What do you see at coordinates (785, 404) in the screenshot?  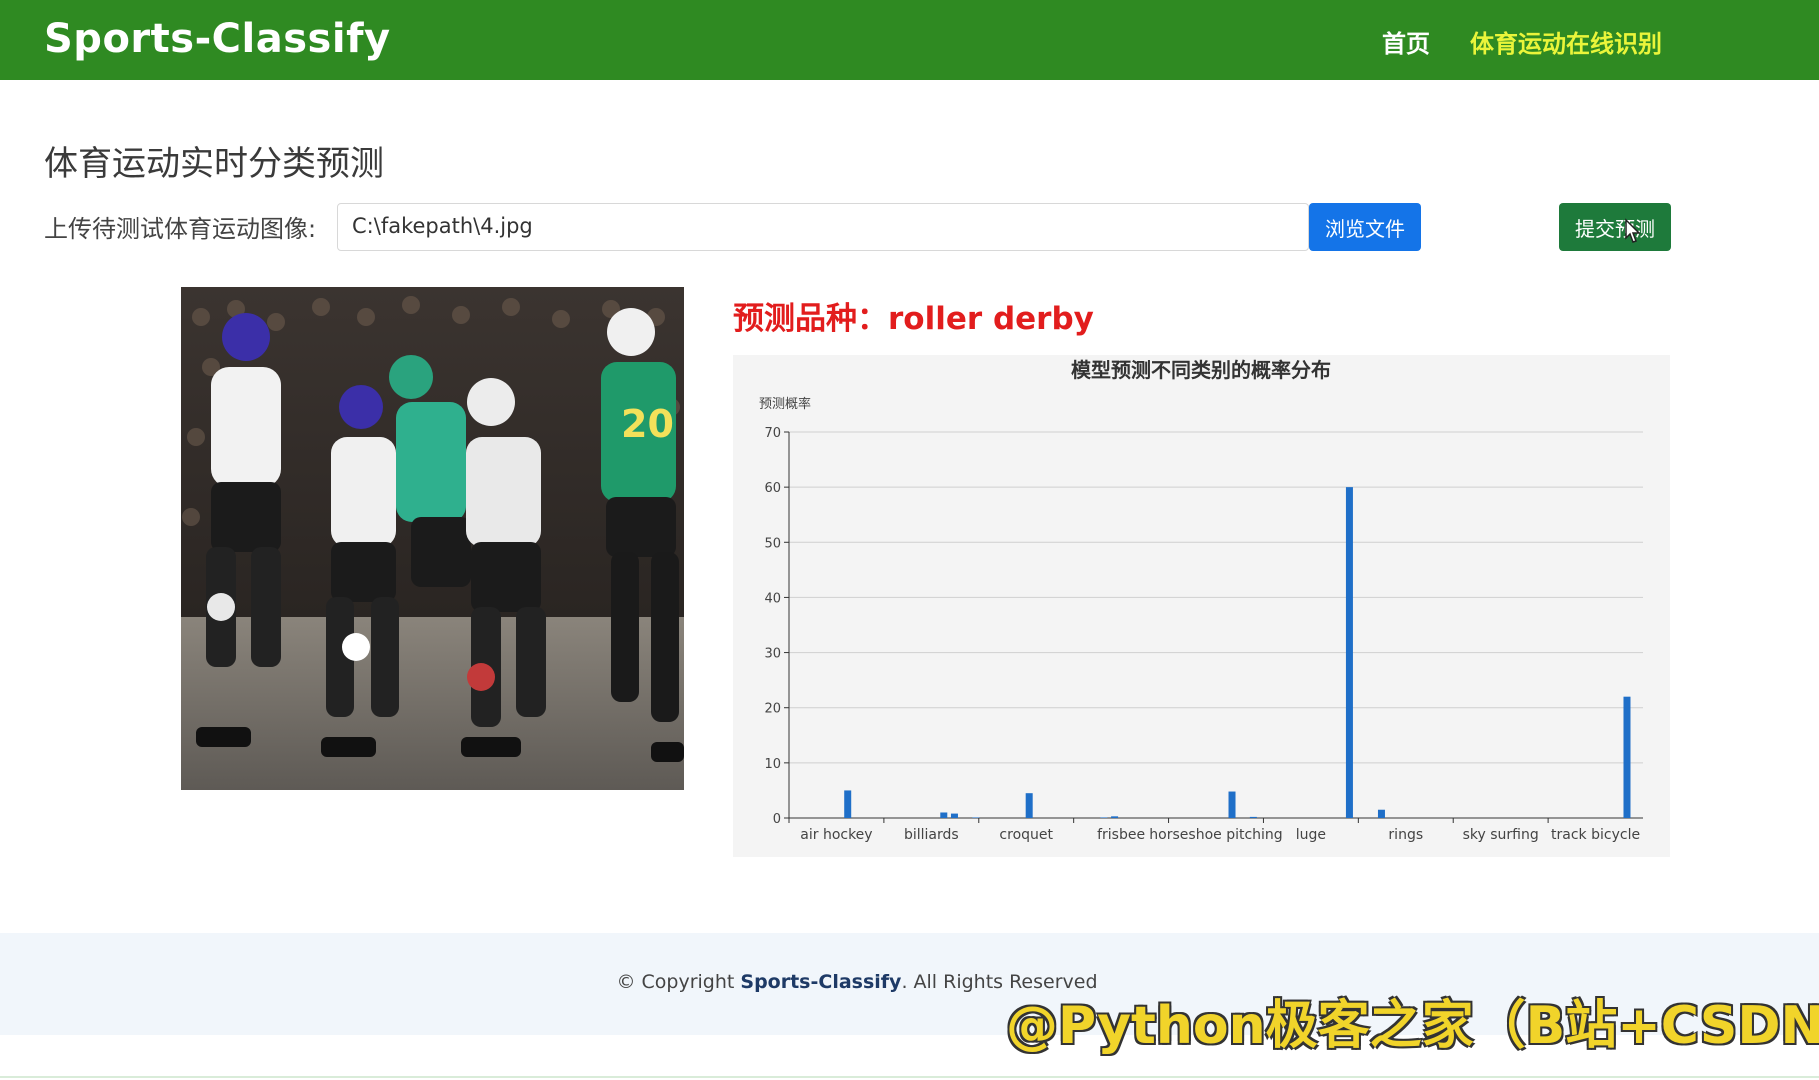 I see `chart-y-axis-label: 预测概率` at bounding box center [785, 404].